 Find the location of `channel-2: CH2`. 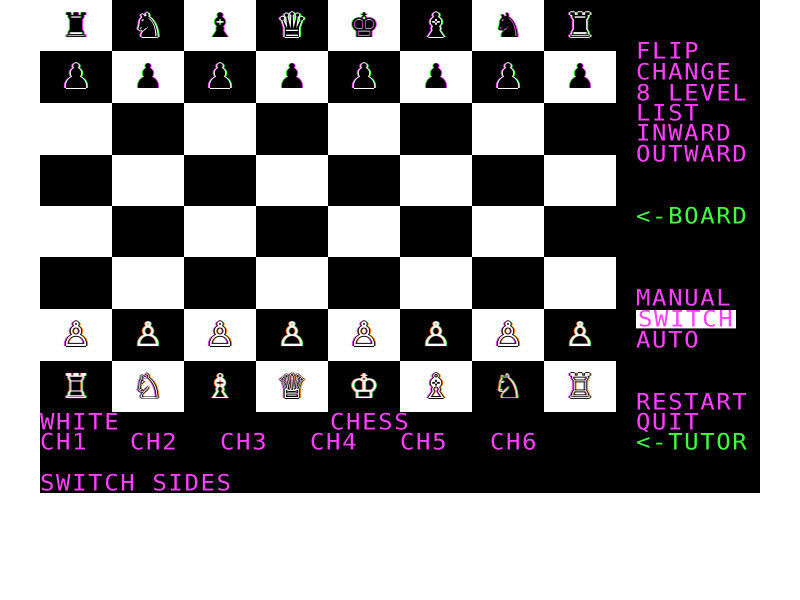

channel-2: CH2 is located at coordinates (154, 442).